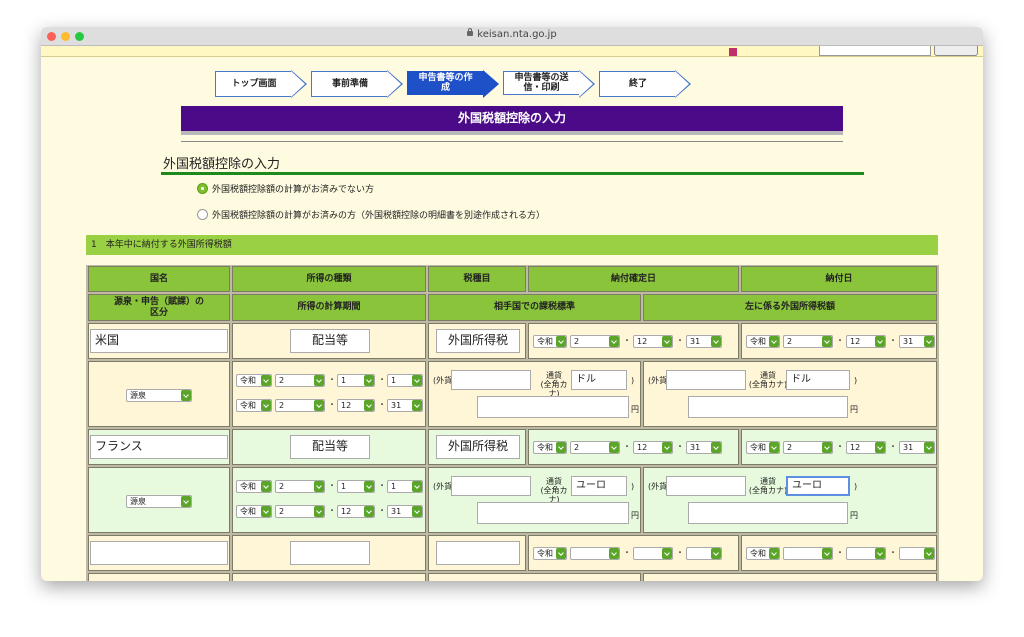  Describe the element at coordinates (357, 84) in the screenshot. I see `step-prepare: 事前準備` at that location.